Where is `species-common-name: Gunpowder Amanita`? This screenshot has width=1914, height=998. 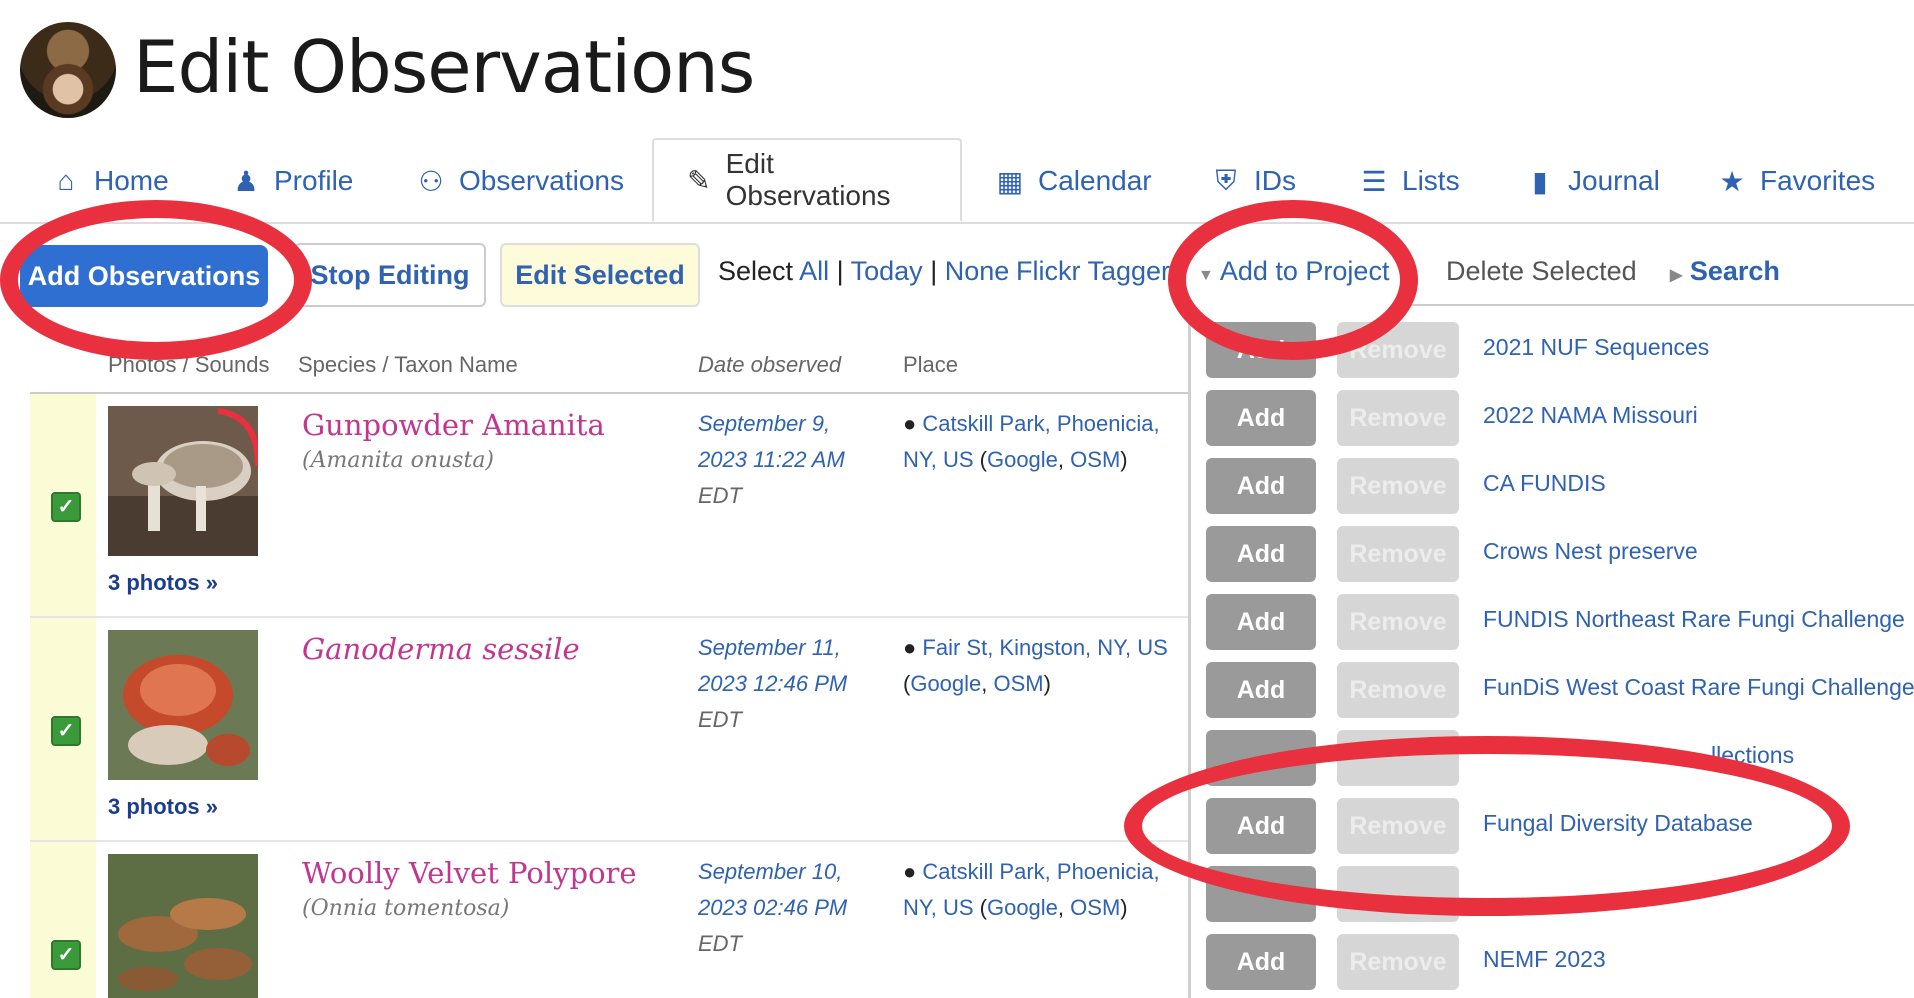 species-common-name: Gunpowder Amanita is located at coordinates (453, 425).